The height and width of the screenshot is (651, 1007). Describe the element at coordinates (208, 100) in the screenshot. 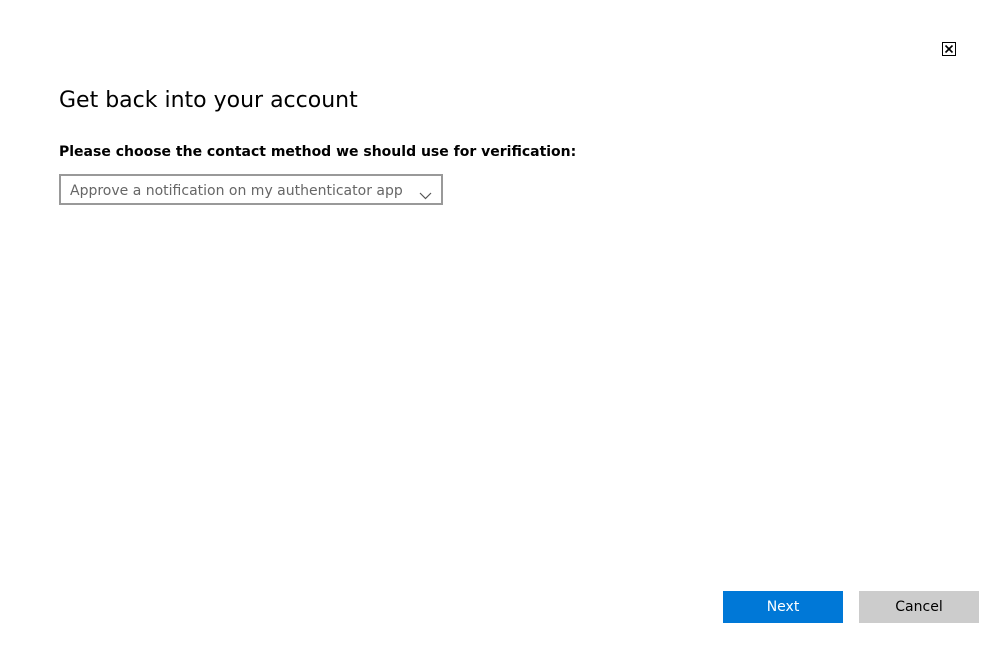

I see `page-title: Get back into your account` at that location.